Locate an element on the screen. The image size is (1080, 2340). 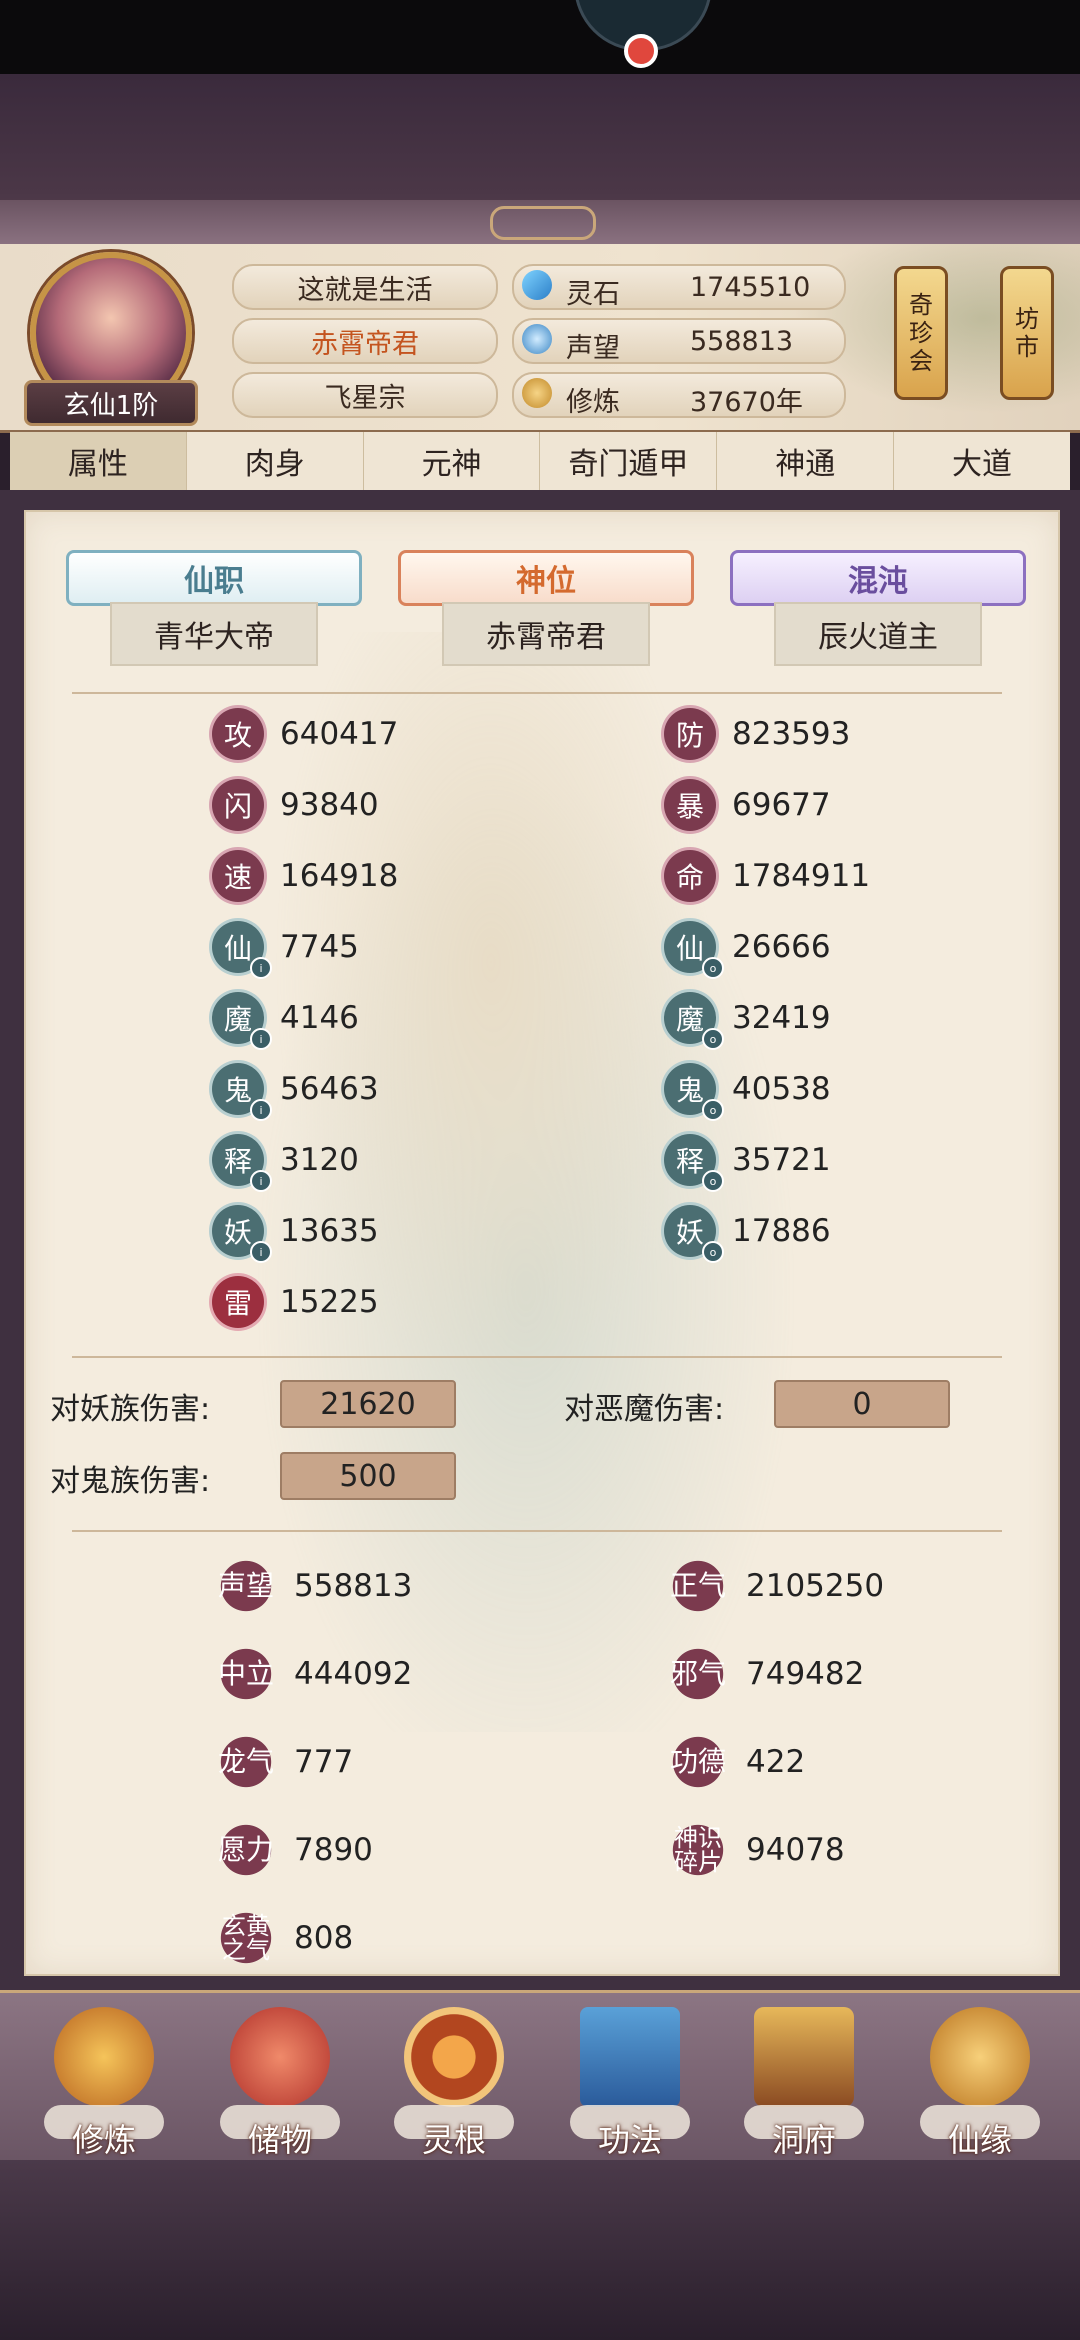
stat-monster-defense: 妖 o 17886 is located at coordinates (747, 1234).